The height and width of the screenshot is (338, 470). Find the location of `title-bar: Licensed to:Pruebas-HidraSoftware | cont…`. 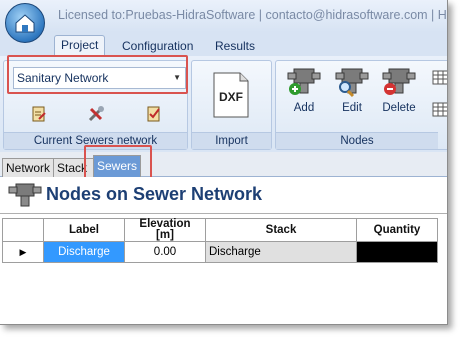

title-bar: Licensed to:Pruebas-HidraSoftware | cont… is located at coordinates (223, 21).